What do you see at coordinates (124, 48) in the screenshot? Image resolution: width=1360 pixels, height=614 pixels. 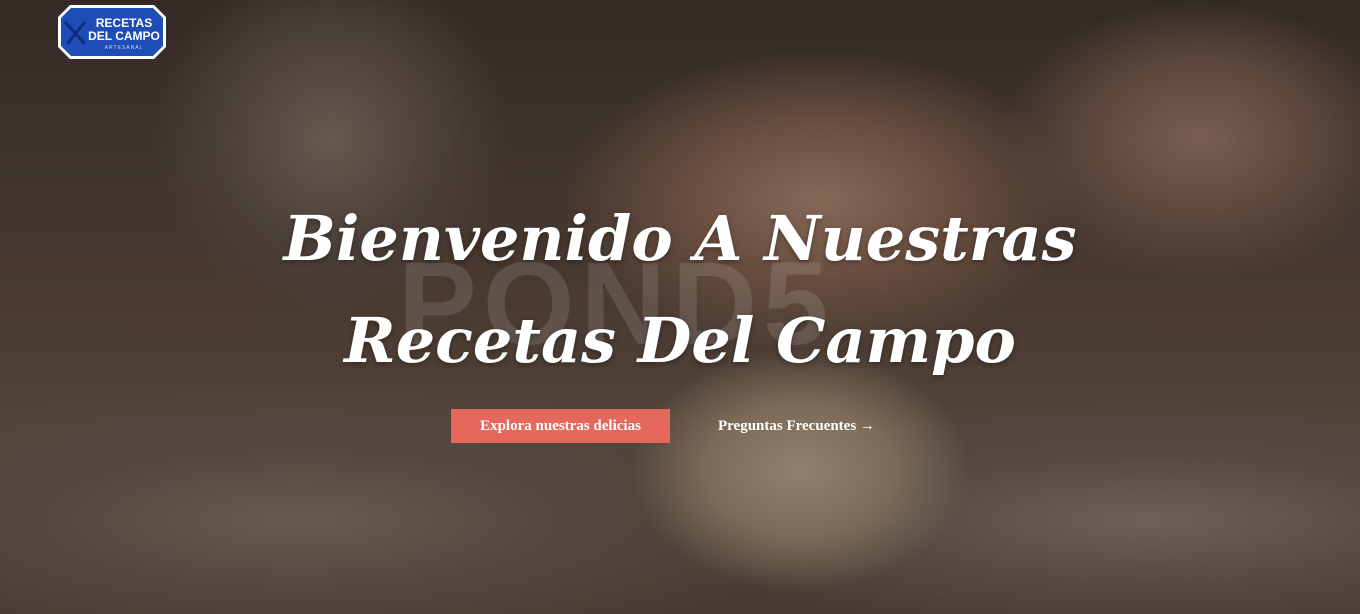 I see `logo-tagline: ARTESANAL` at bounding box center [124, 48].